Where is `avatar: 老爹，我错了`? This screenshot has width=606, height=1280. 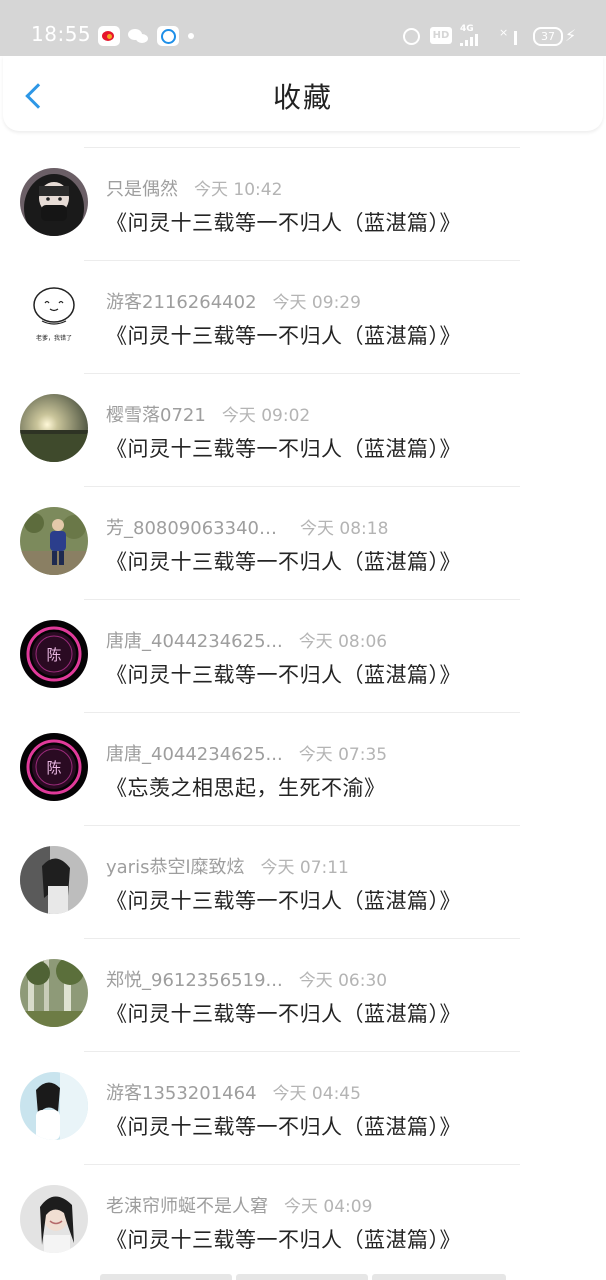 avatar: 老爹，我错了 is located at coordinates (54, 315).